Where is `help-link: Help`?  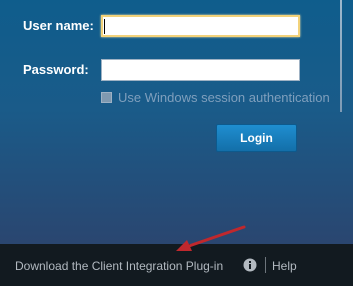
help-link: Help is located at coordinates (284, 266).